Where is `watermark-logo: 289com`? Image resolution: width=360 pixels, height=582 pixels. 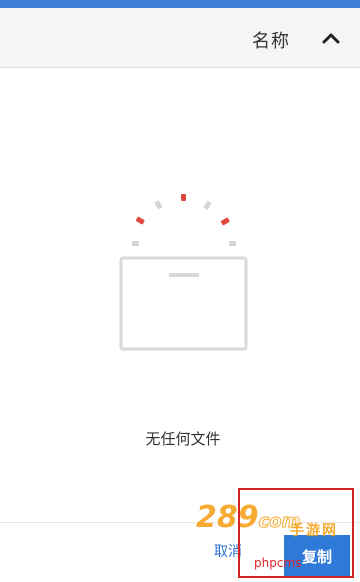
watermark-logo: 289com is located at coordinates (248, 517).